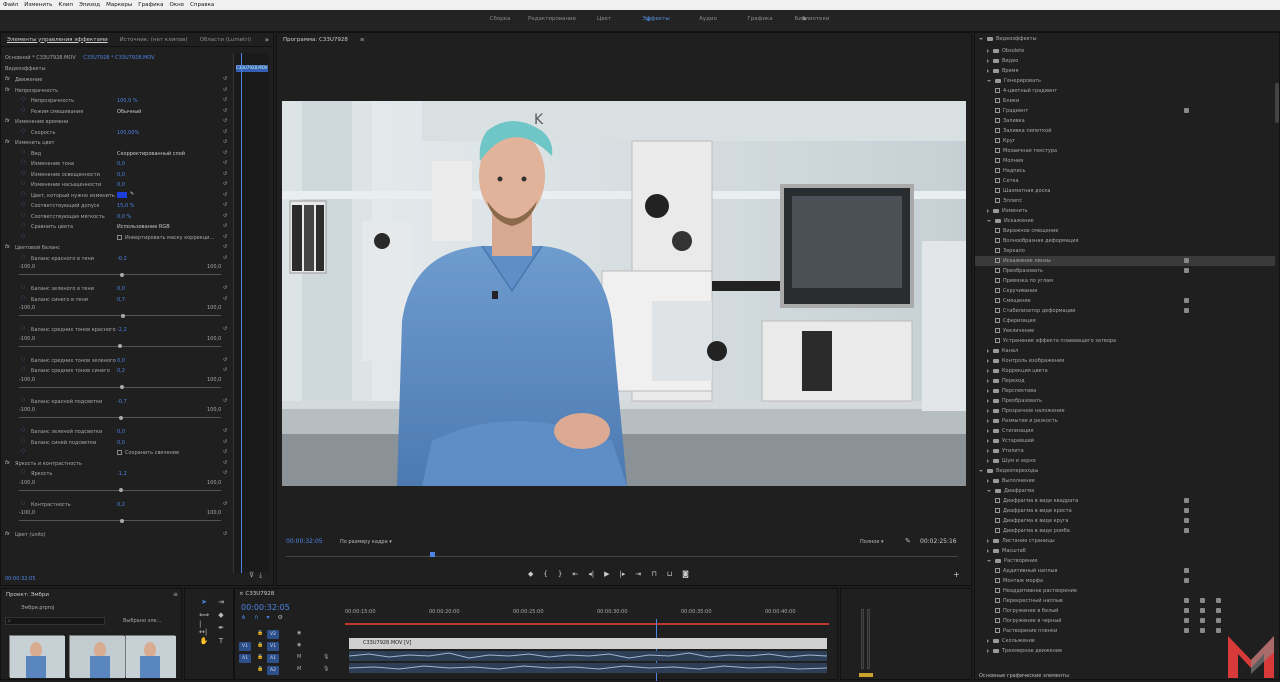 This screenshot has height=682, width=1280. I want to click on program-scrub-bar, so click(622, 557).